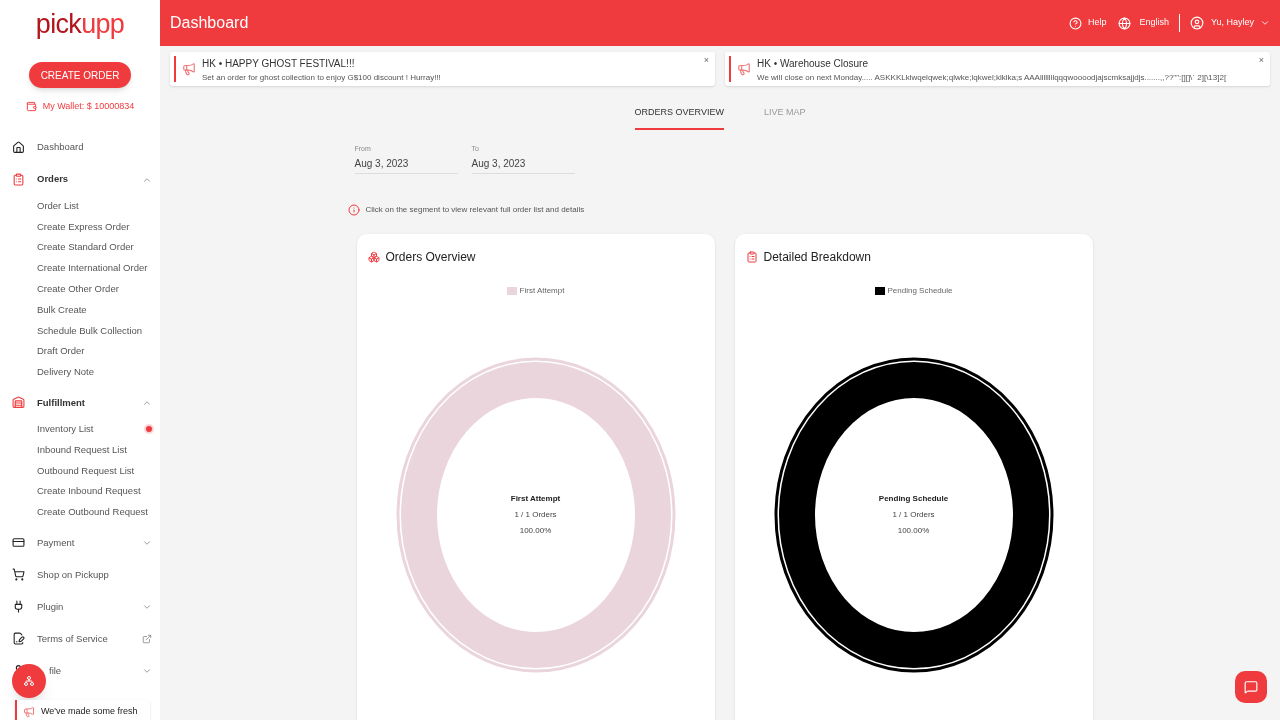 Image resolution: width=1280 pixels, height=720 pixels. Describe the element at coordinates (31, 107) in the screenshot. I see `wallet-icon` at that location.